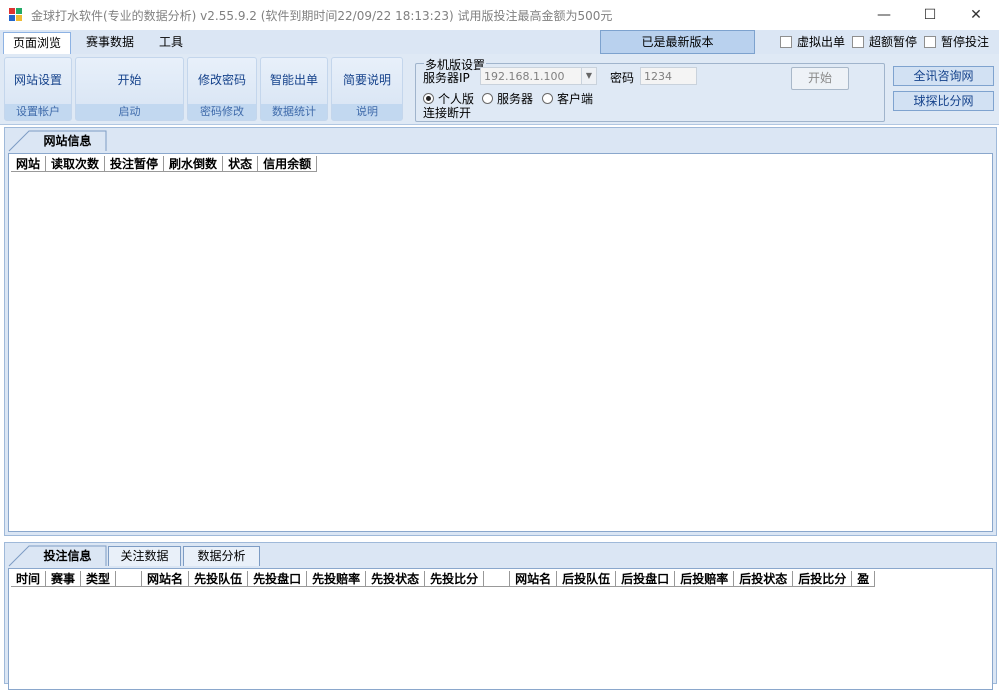 Image resolution: width=999 pixels, height=690 pixels. I want to click on group-caption: 说明, so click(367, 112).